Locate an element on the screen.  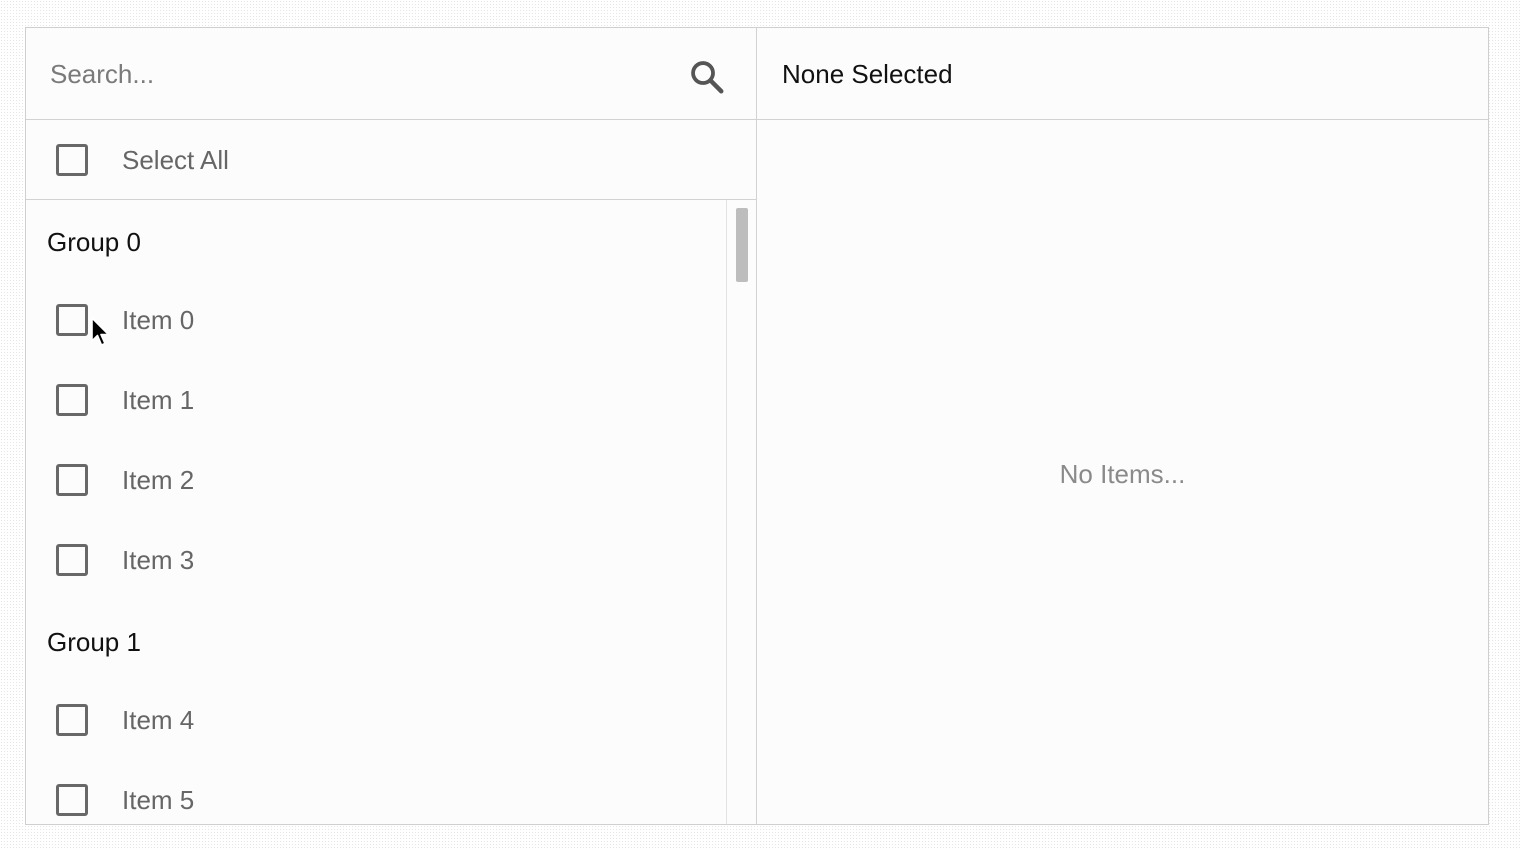
item-label: Item 0 is located at coordinates (158, 320).